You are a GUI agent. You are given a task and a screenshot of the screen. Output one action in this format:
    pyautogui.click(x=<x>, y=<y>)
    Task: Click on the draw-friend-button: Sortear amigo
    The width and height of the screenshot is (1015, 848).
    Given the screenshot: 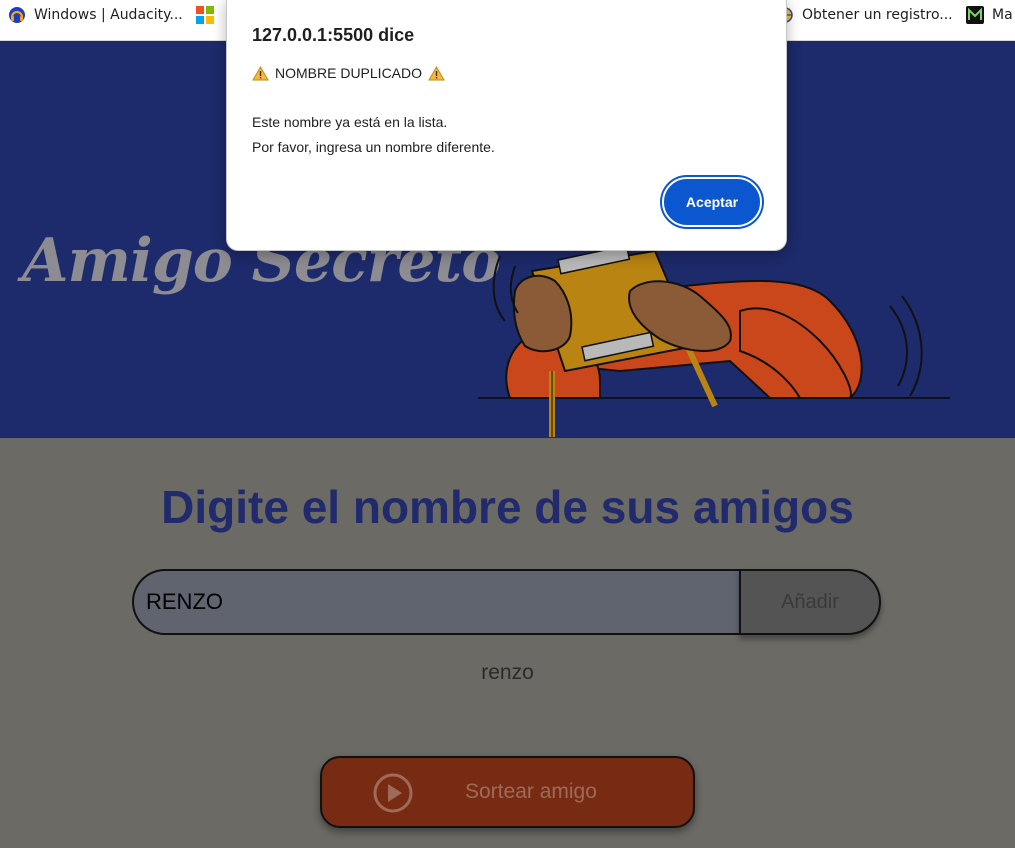 What is the action you would take?
    pyautogui.click(x=507, y=792)
    